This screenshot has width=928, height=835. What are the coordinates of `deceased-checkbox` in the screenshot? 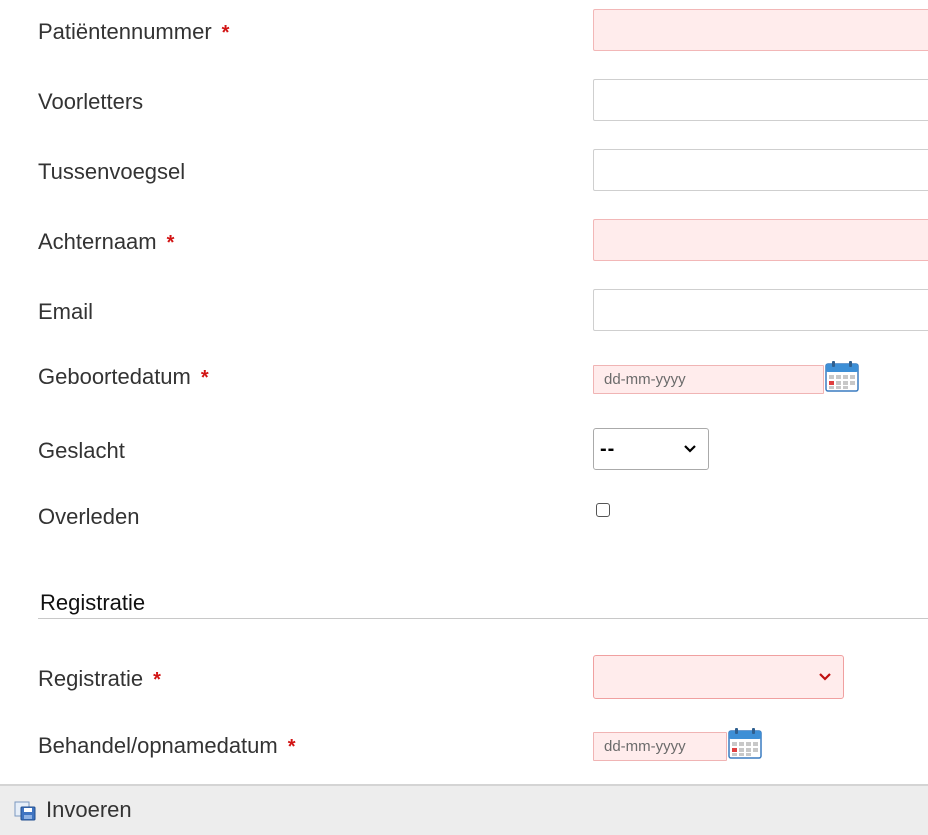 It's located at (603, 510).